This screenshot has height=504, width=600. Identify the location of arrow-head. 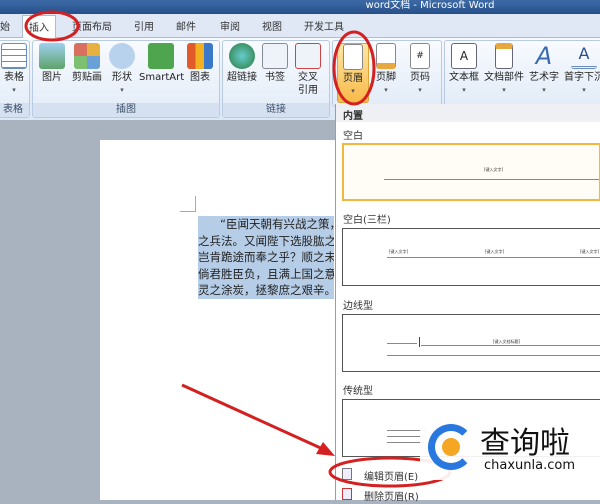
(325, 449).